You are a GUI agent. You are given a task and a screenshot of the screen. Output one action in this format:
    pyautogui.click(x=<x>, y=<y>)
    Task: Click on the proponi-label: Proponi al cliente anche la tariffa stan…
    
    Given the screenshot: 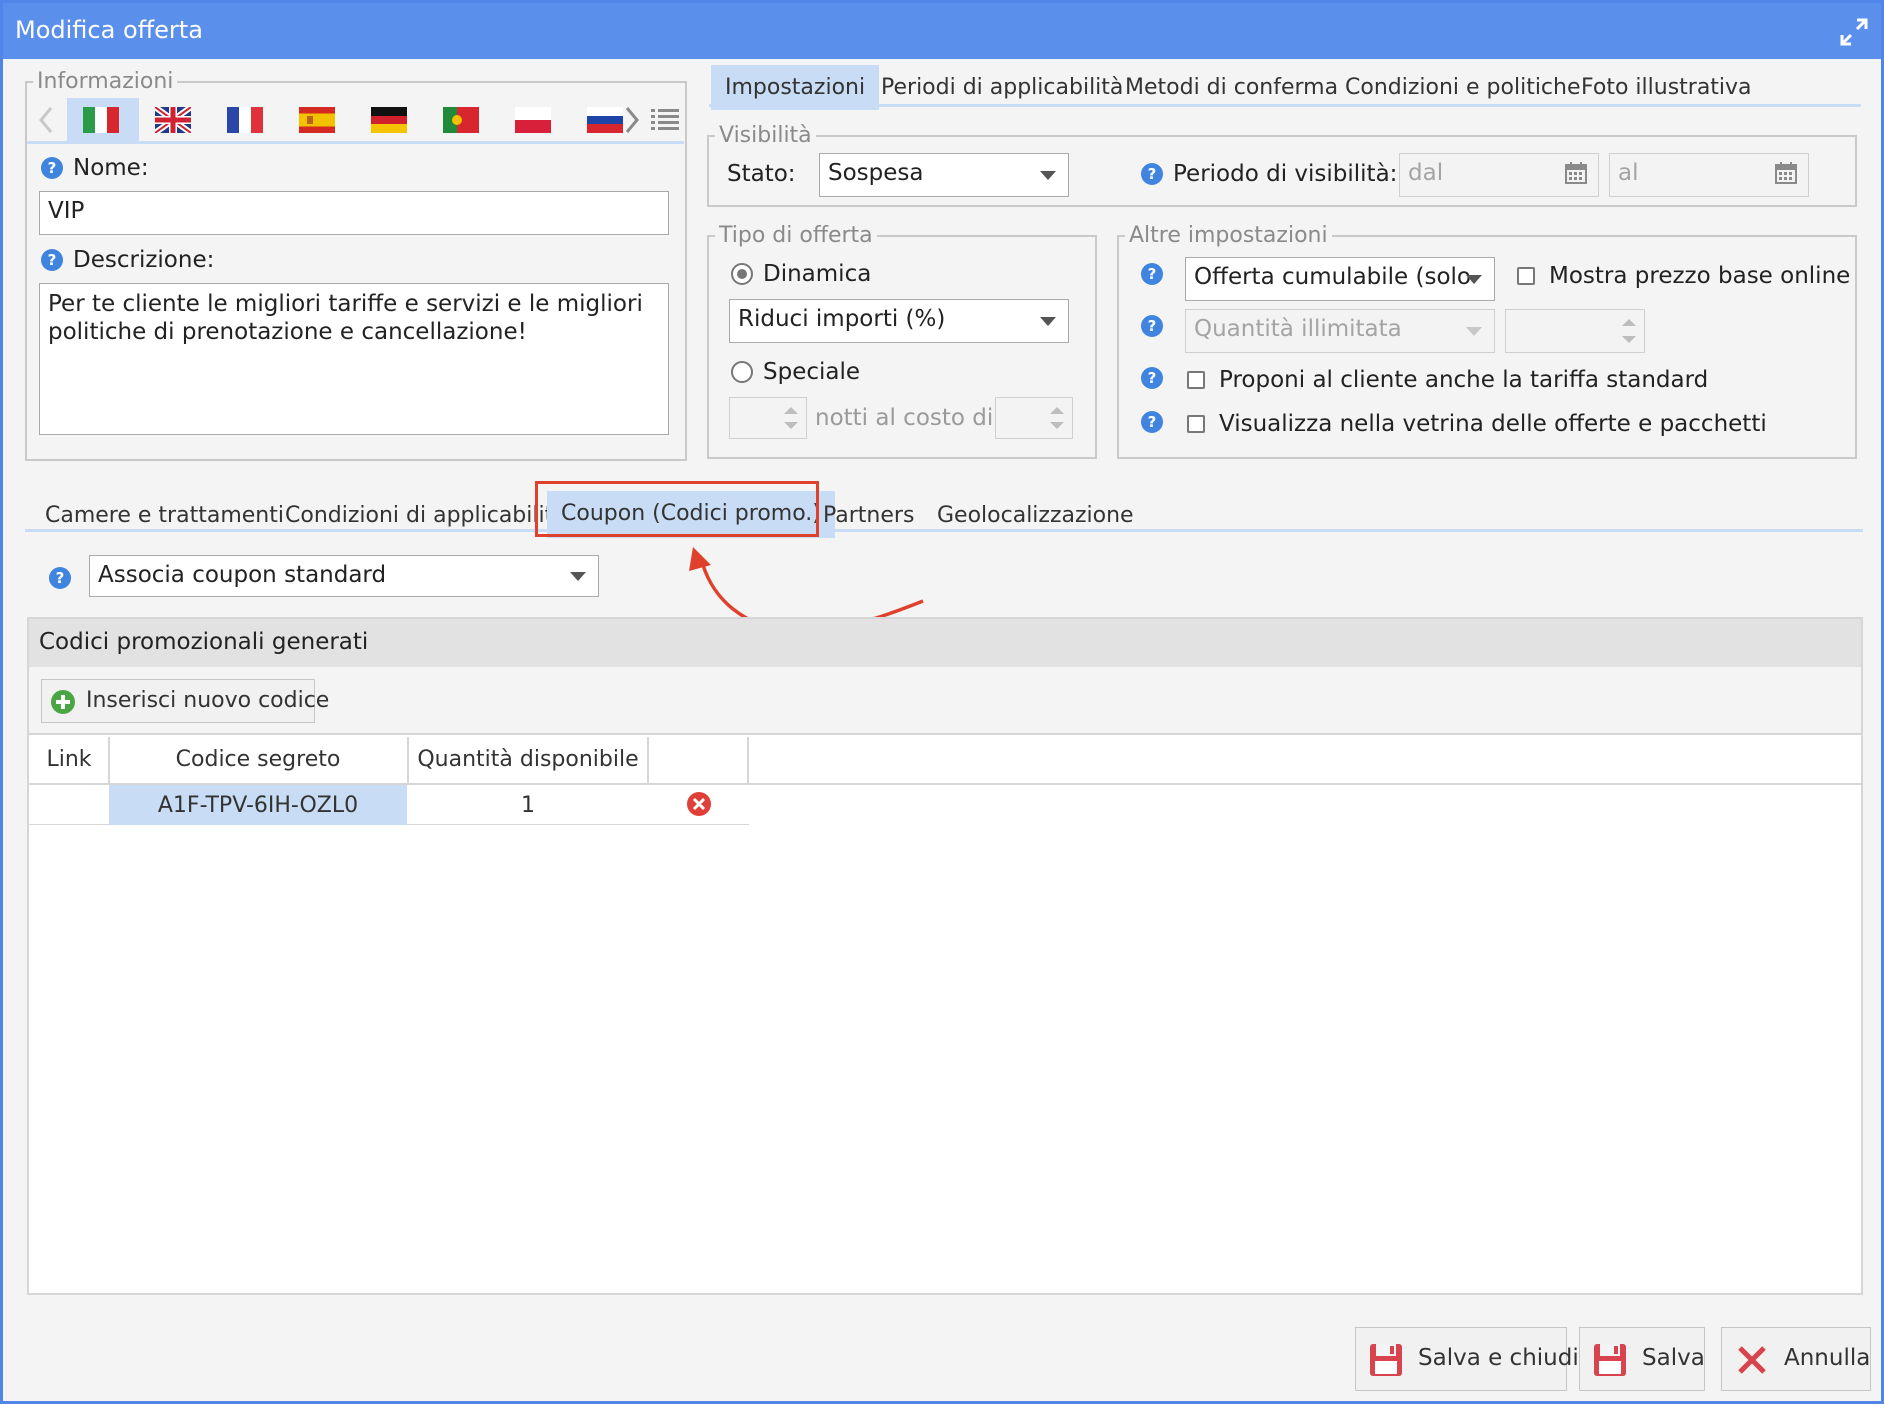 What is the action you would take?
    pyautogui.click(x=1464, y=380)
    